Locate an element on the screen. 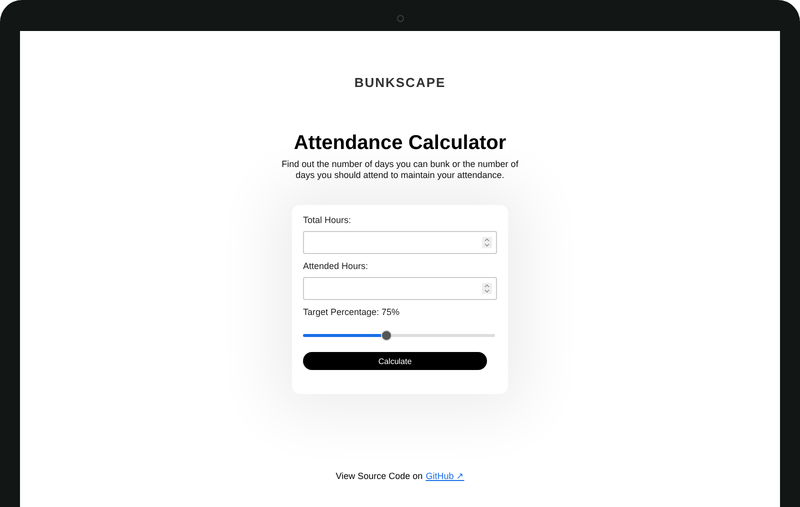 This screenshot has width=800, height=507. github-link: GitHub ↗ is located at coordinates (445, 476).